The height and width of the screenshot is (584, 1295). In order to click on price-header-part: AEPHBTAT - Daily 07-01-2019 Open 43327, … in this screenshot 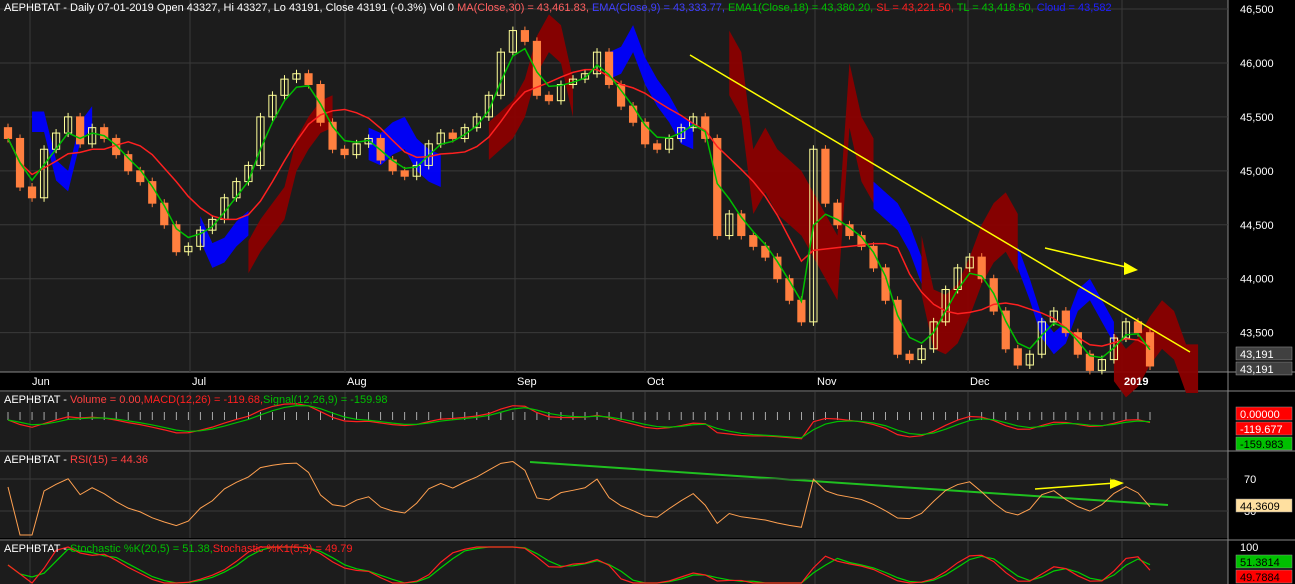, I will do `click(229, 8)`.